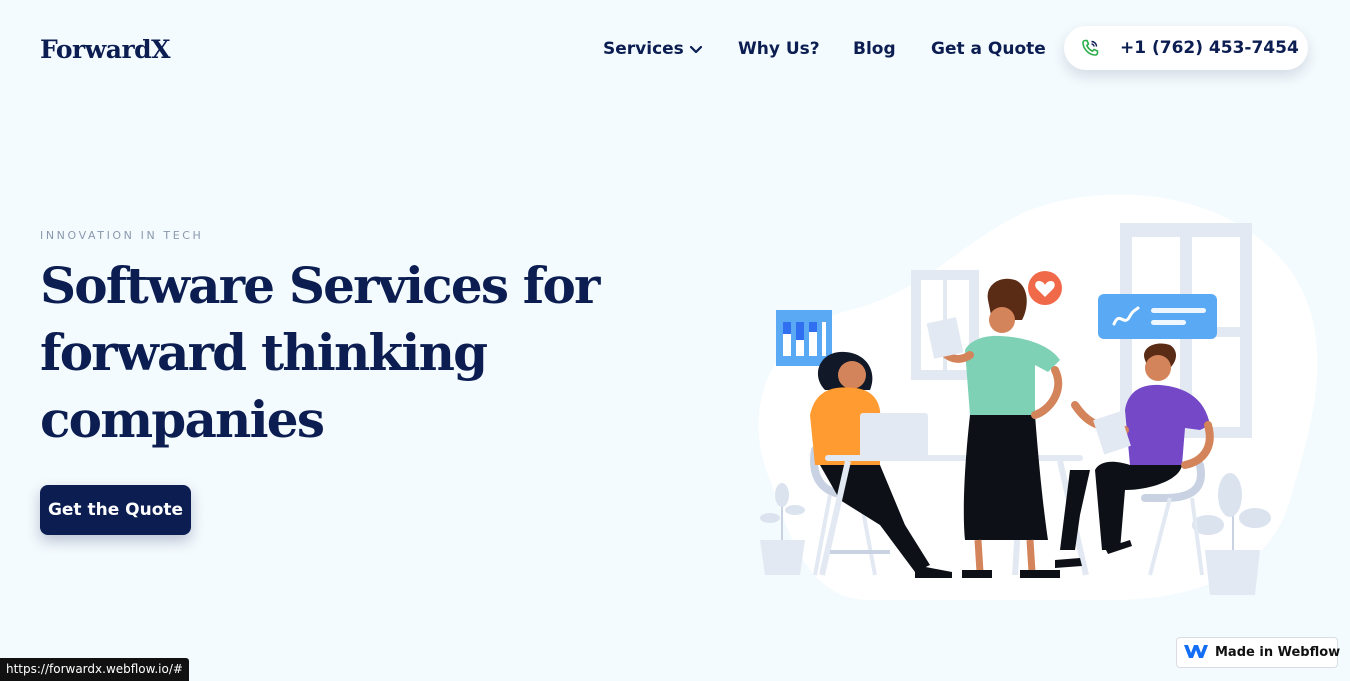 The image size is (1350, 681). What do you see at coordinates (94, 669) in the screenshot?
I see `status-bar-url: https://forwardx.webflow.io/#` at bounding box center [94, 669].